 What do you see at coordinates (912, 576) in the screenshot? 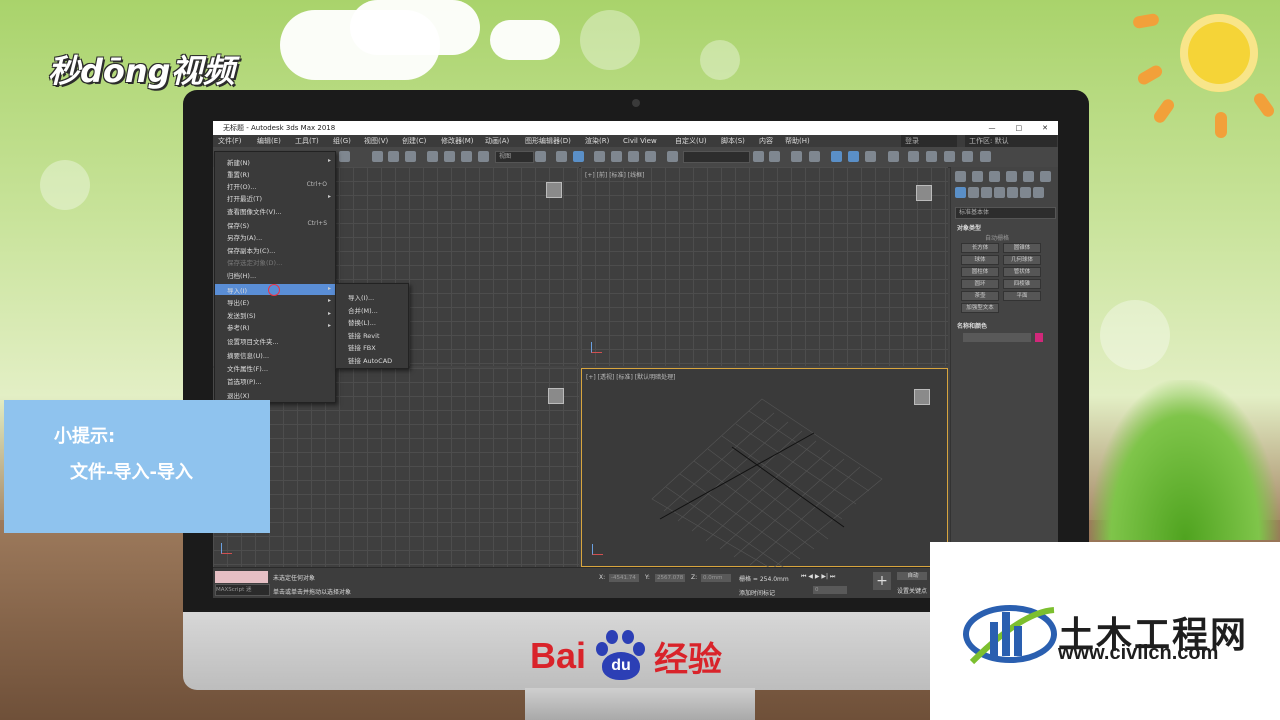
I see `auto-key-button: 自动` at bounding box center [912, 576].